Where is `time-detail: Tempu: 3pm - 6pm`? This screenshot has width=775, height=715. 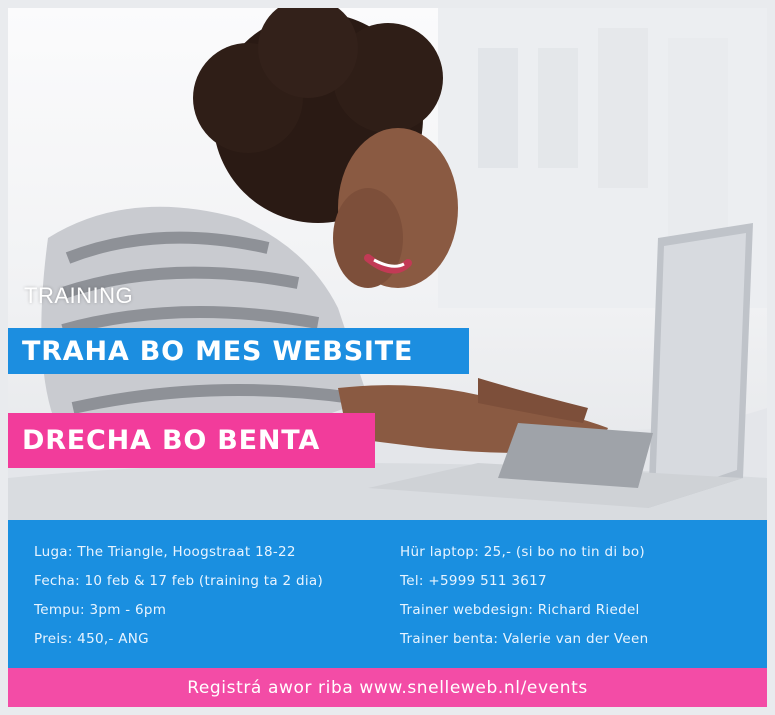 time-detail: Tempu: 3pm - 6pm is located at coordinates (100, 610).